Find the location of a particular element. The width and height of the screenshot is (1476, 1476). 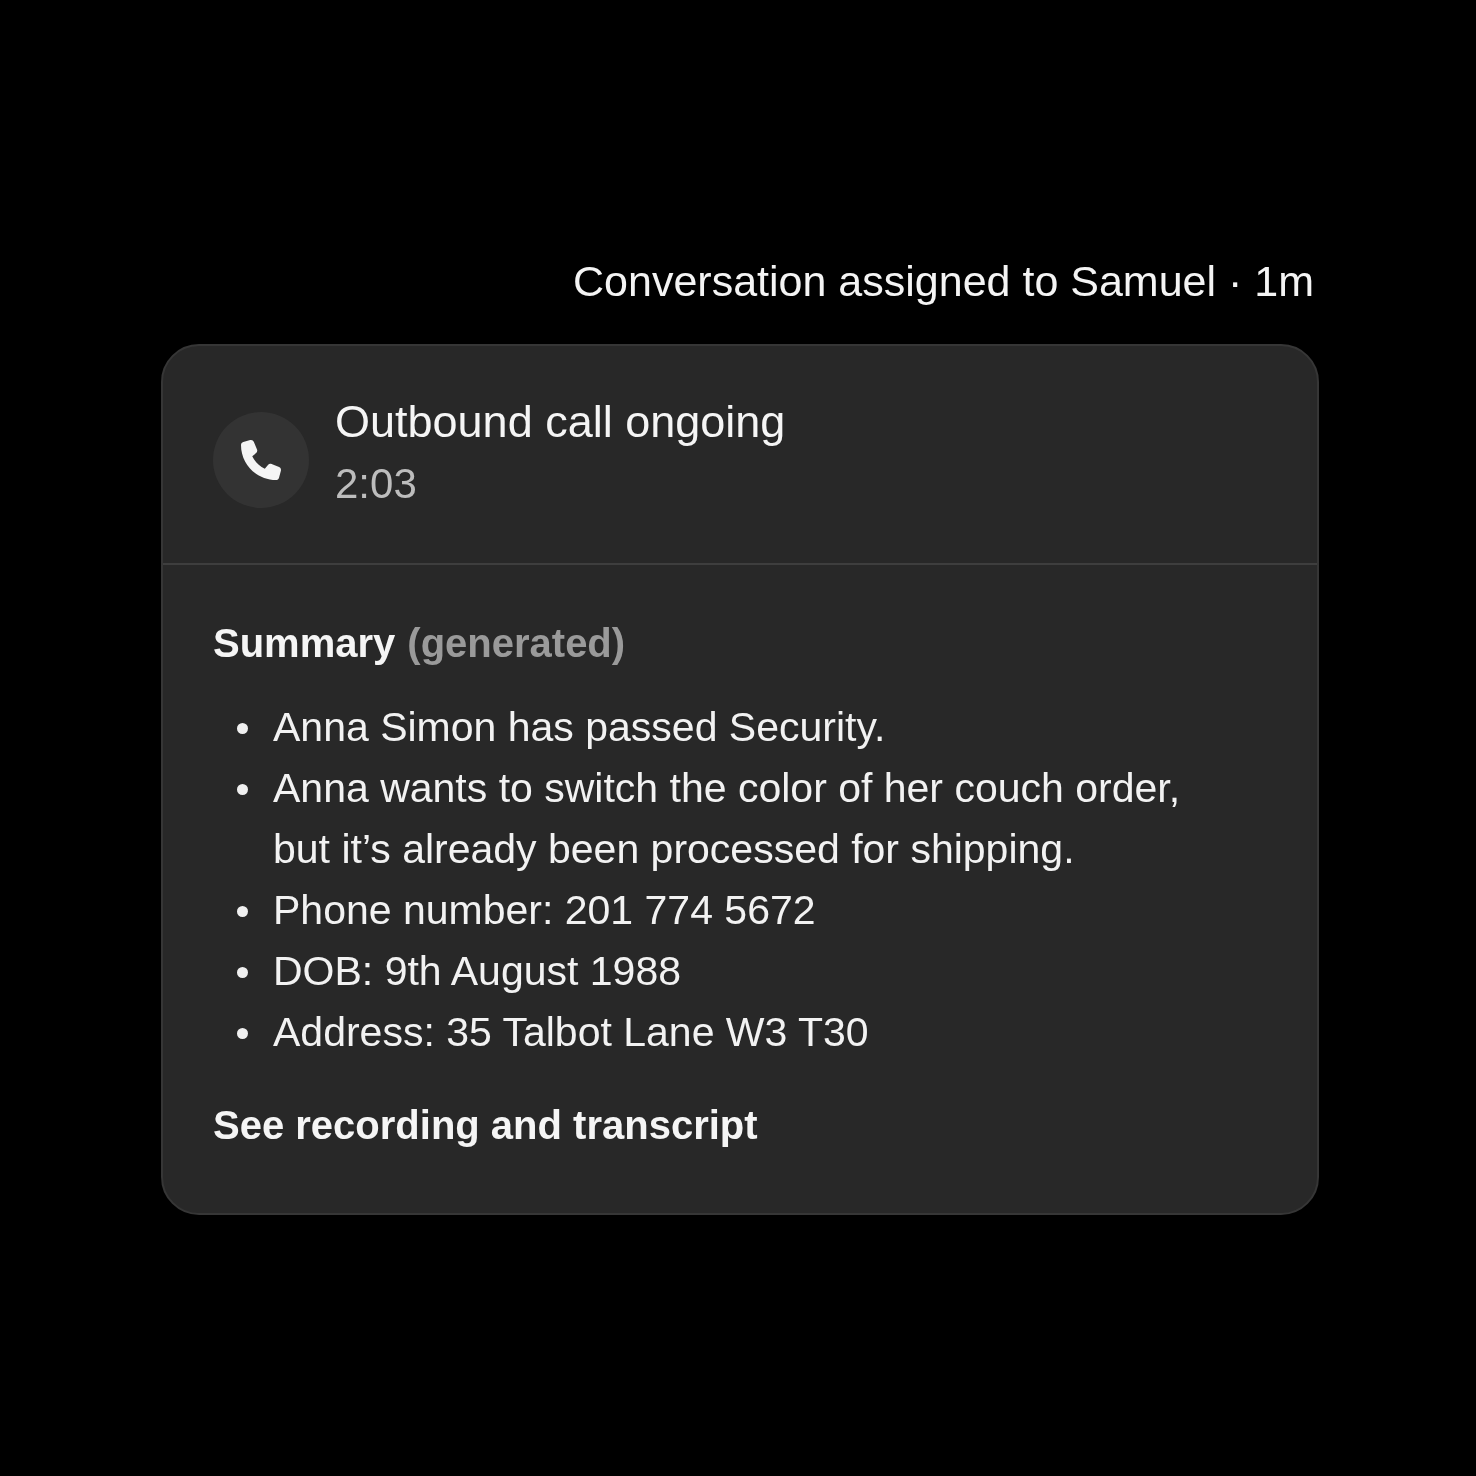

summary-item: DOB: 9th August 1988 is located at coordinates (477, 971).